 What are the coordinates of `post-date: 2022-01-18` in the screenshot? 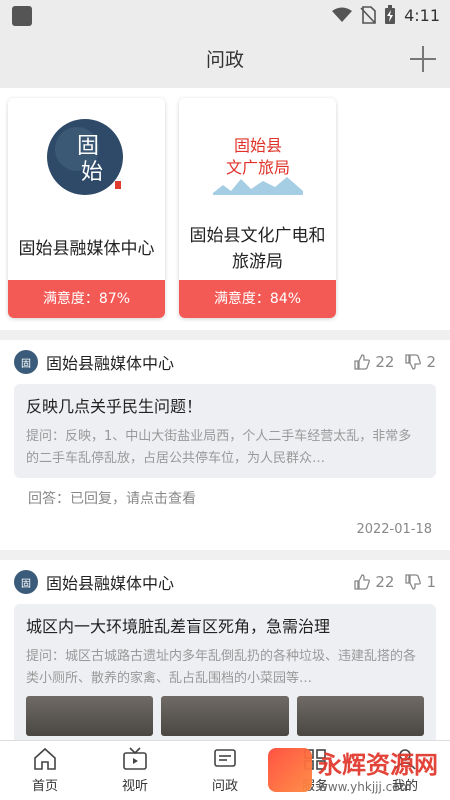 It's located at (394, 529).